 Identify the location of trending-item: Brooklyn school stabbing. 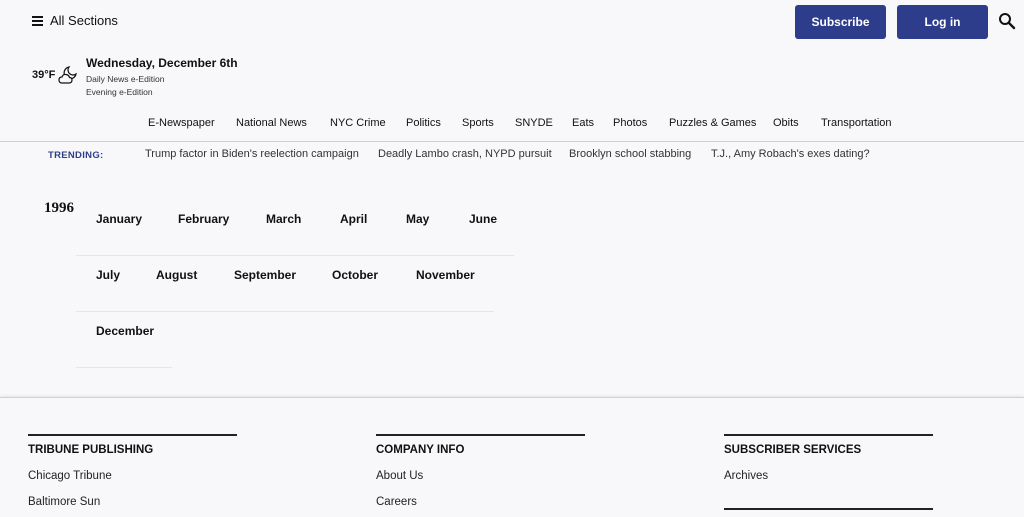
(630, 154).